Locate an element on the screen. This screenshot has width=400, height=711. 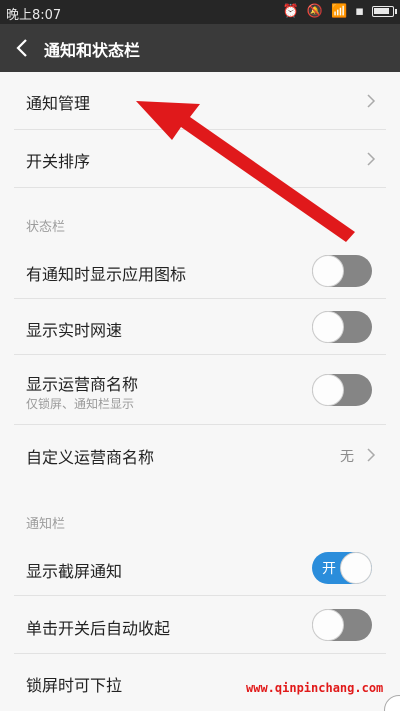
toggle-on-text: 开 is located at coordinates (329, 569).